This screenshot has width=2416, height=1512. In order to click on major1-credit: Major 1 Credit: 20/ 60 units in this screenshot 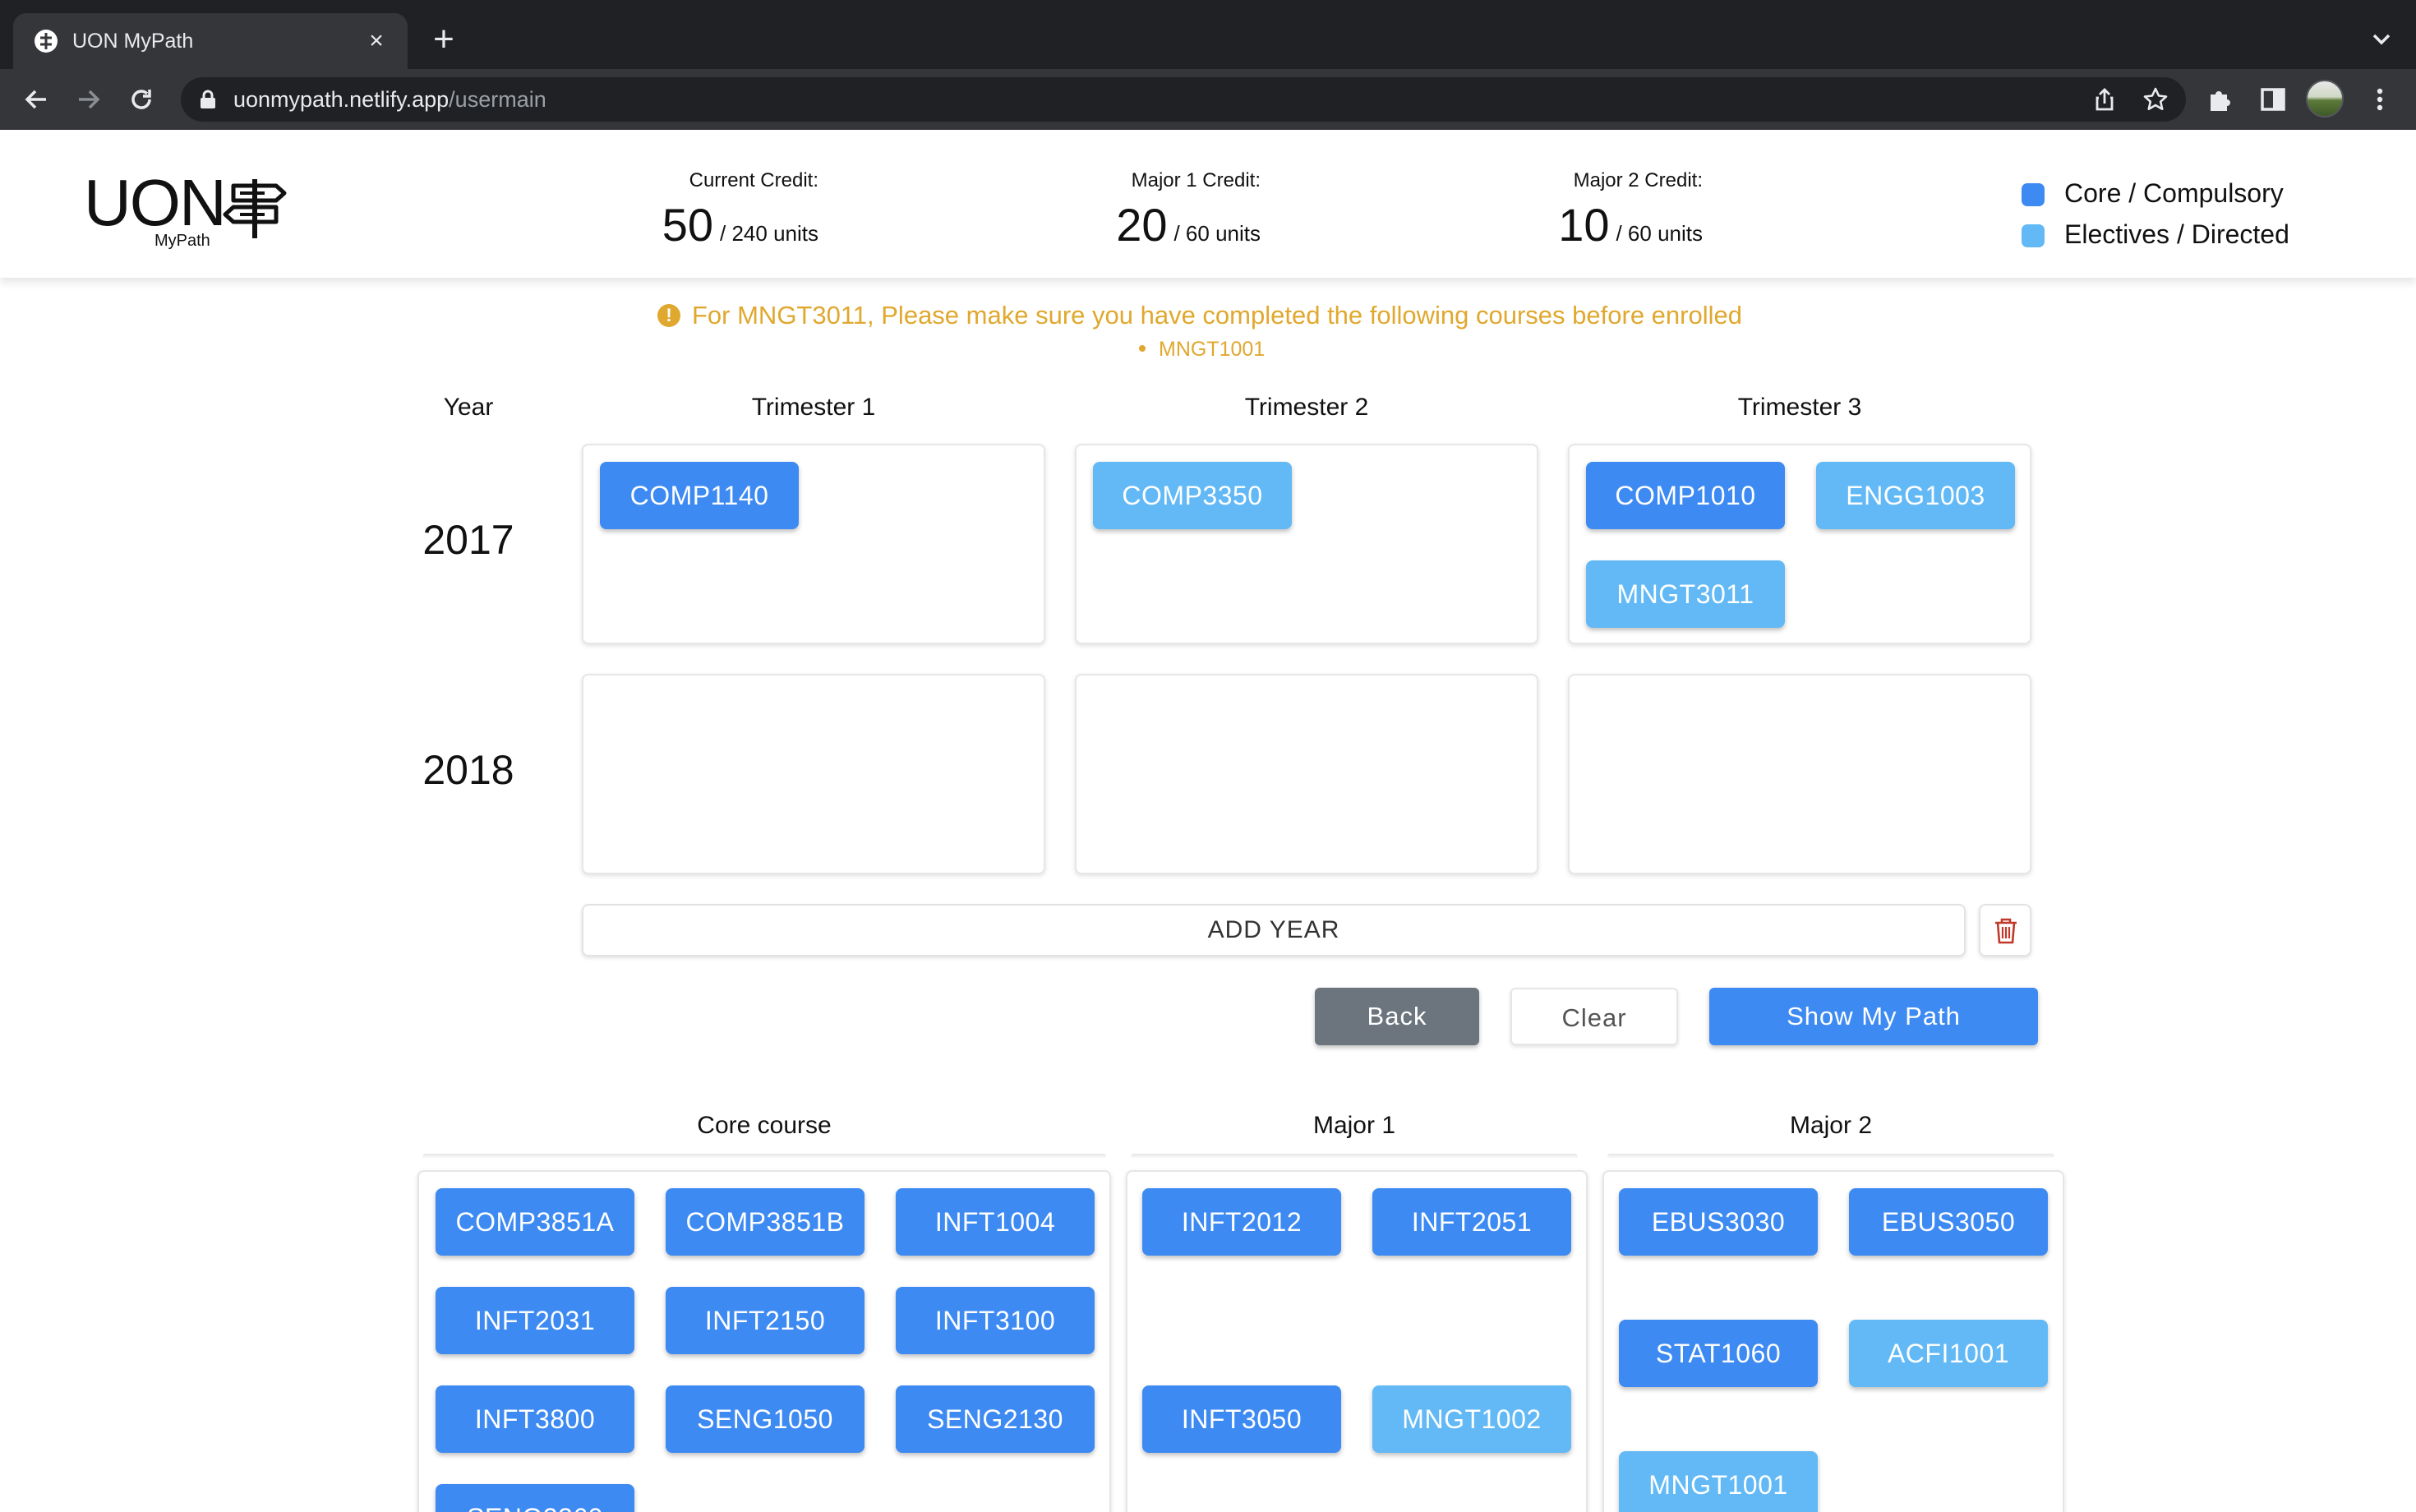, I will do `click(1158, 209)`.